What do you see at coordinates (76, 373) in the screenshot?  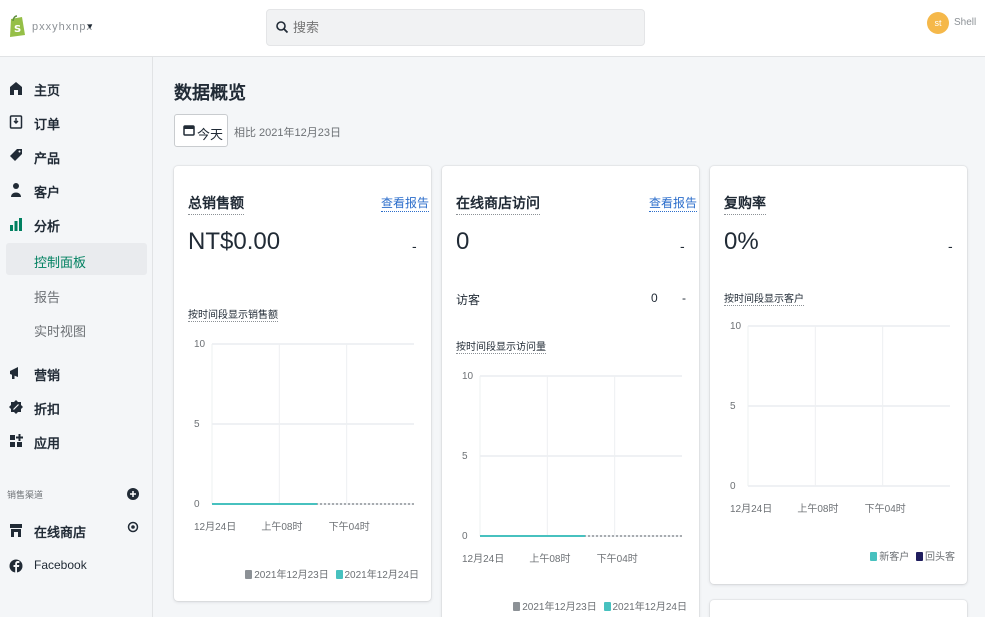 I see `sidebar-item-marketing: 营销` at bounding box center [76, 373].